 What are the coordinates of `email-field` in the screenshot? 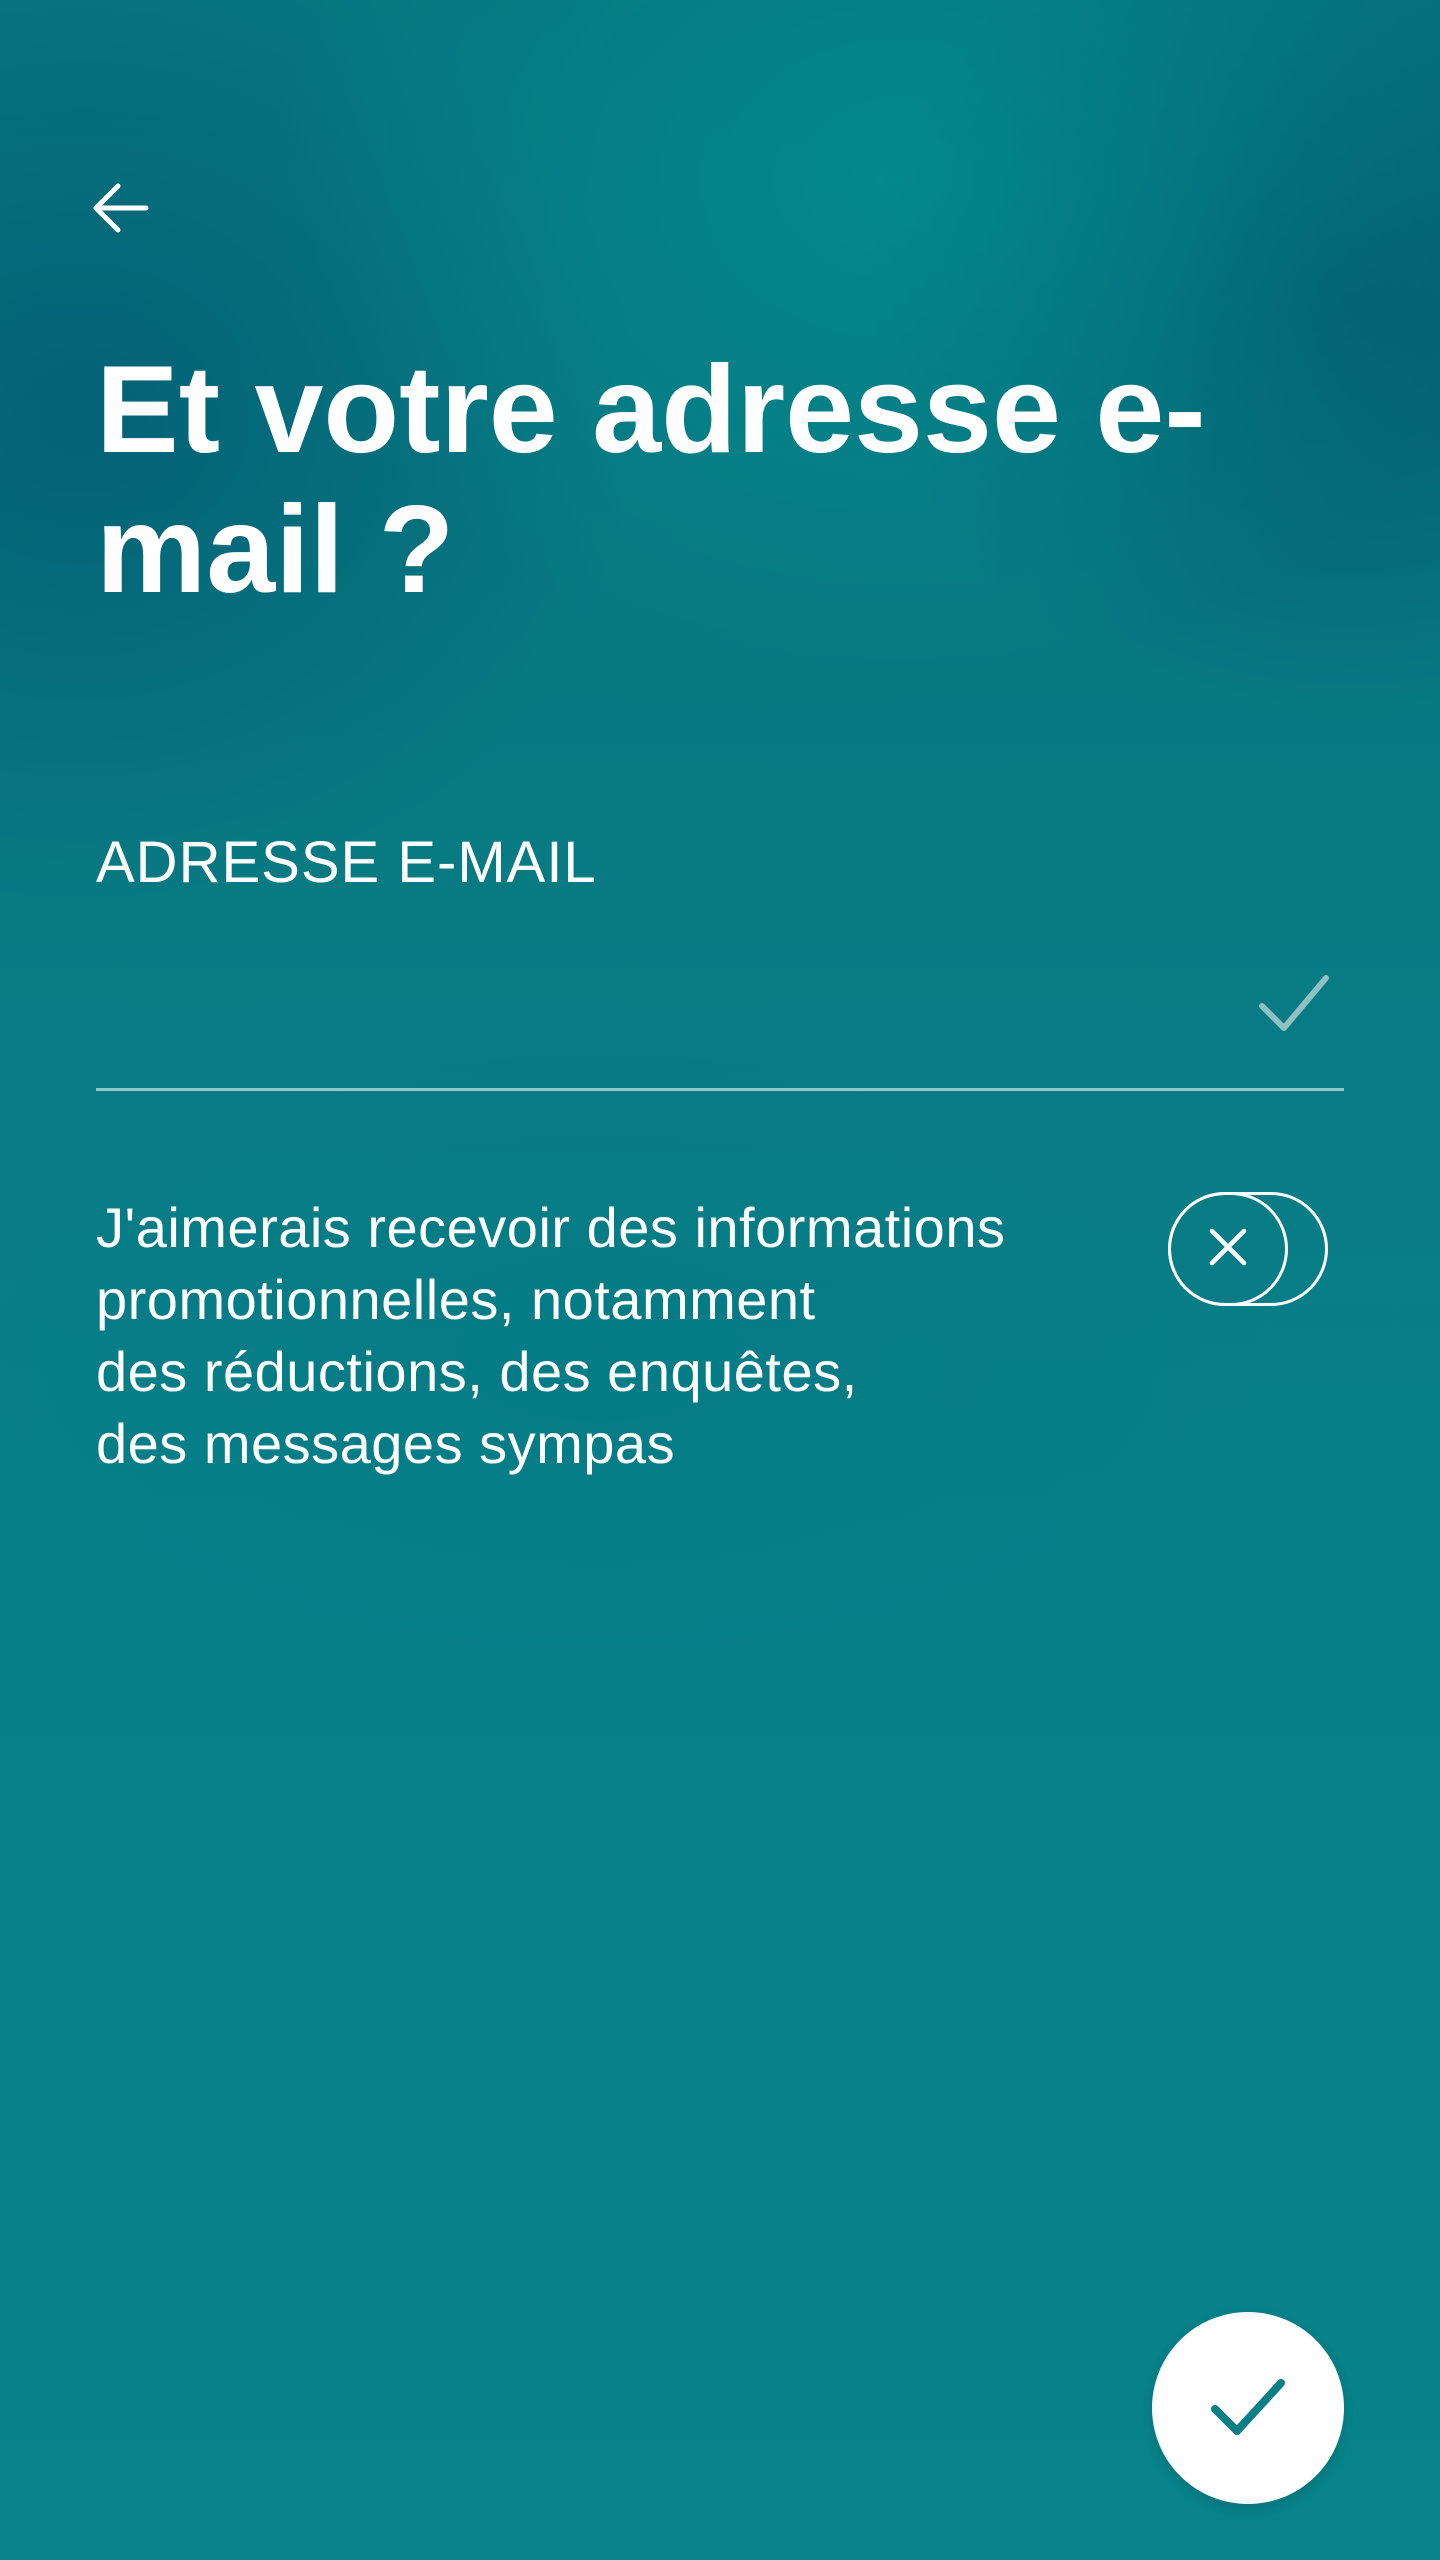 It's located at (720, 1010).